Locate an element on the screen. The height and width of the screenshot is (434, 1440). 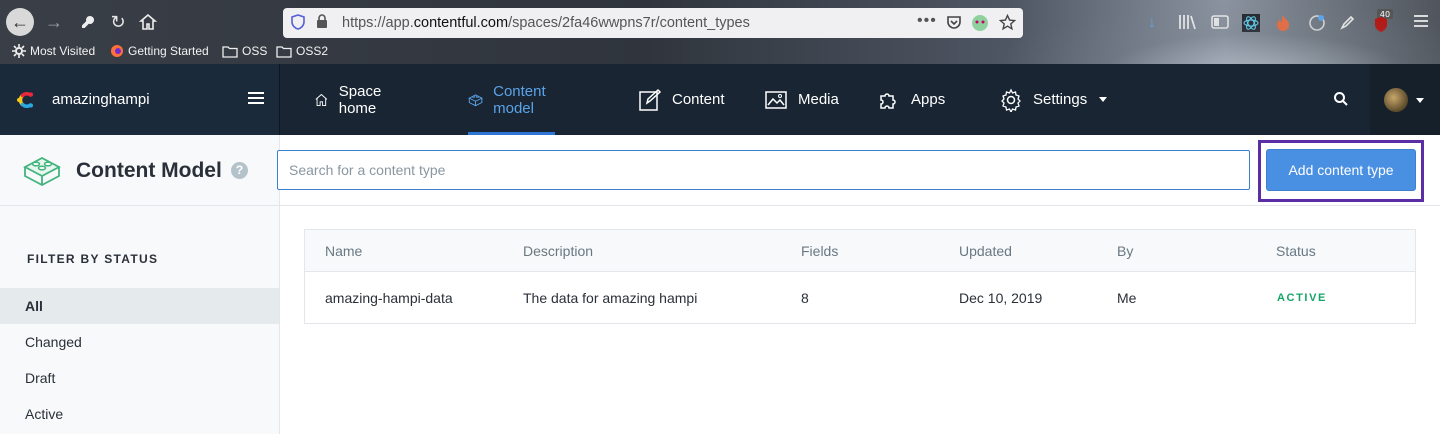
bookmark-oss: OSS is located at coordinates (244, 51).